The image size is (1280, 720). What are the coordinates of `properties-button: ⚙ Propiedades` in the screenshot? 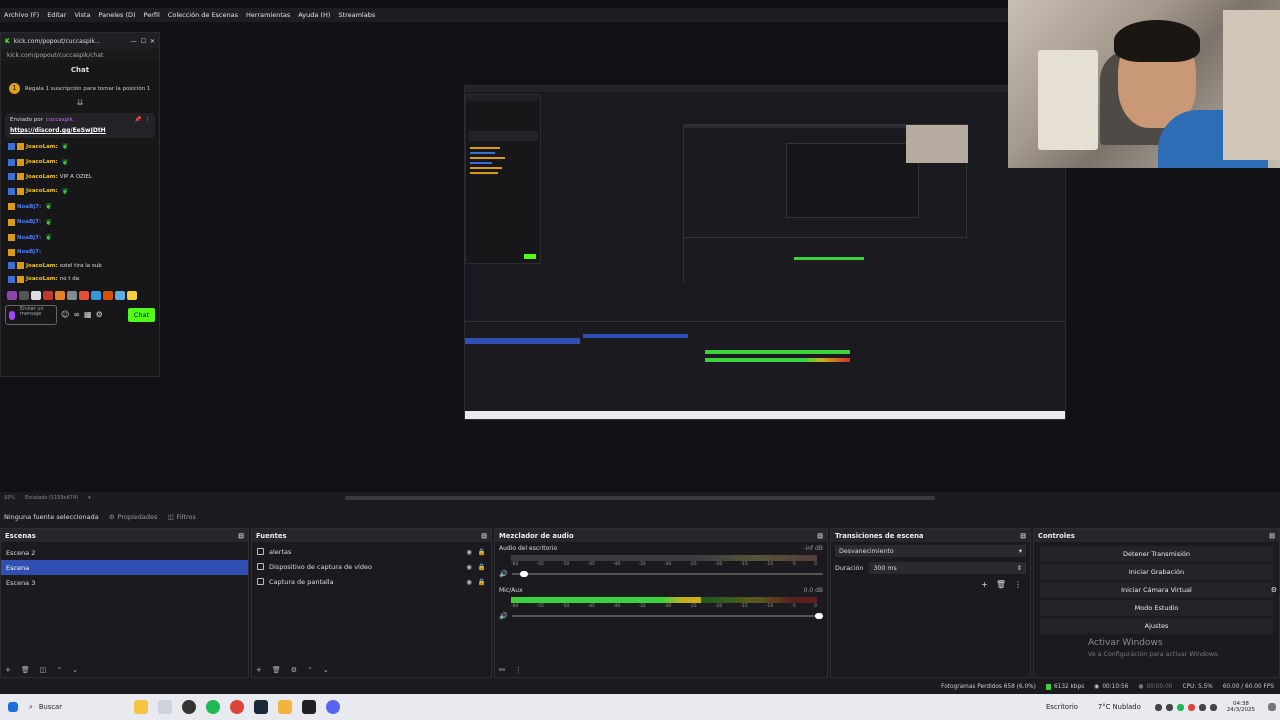 It's located at (133, 517).